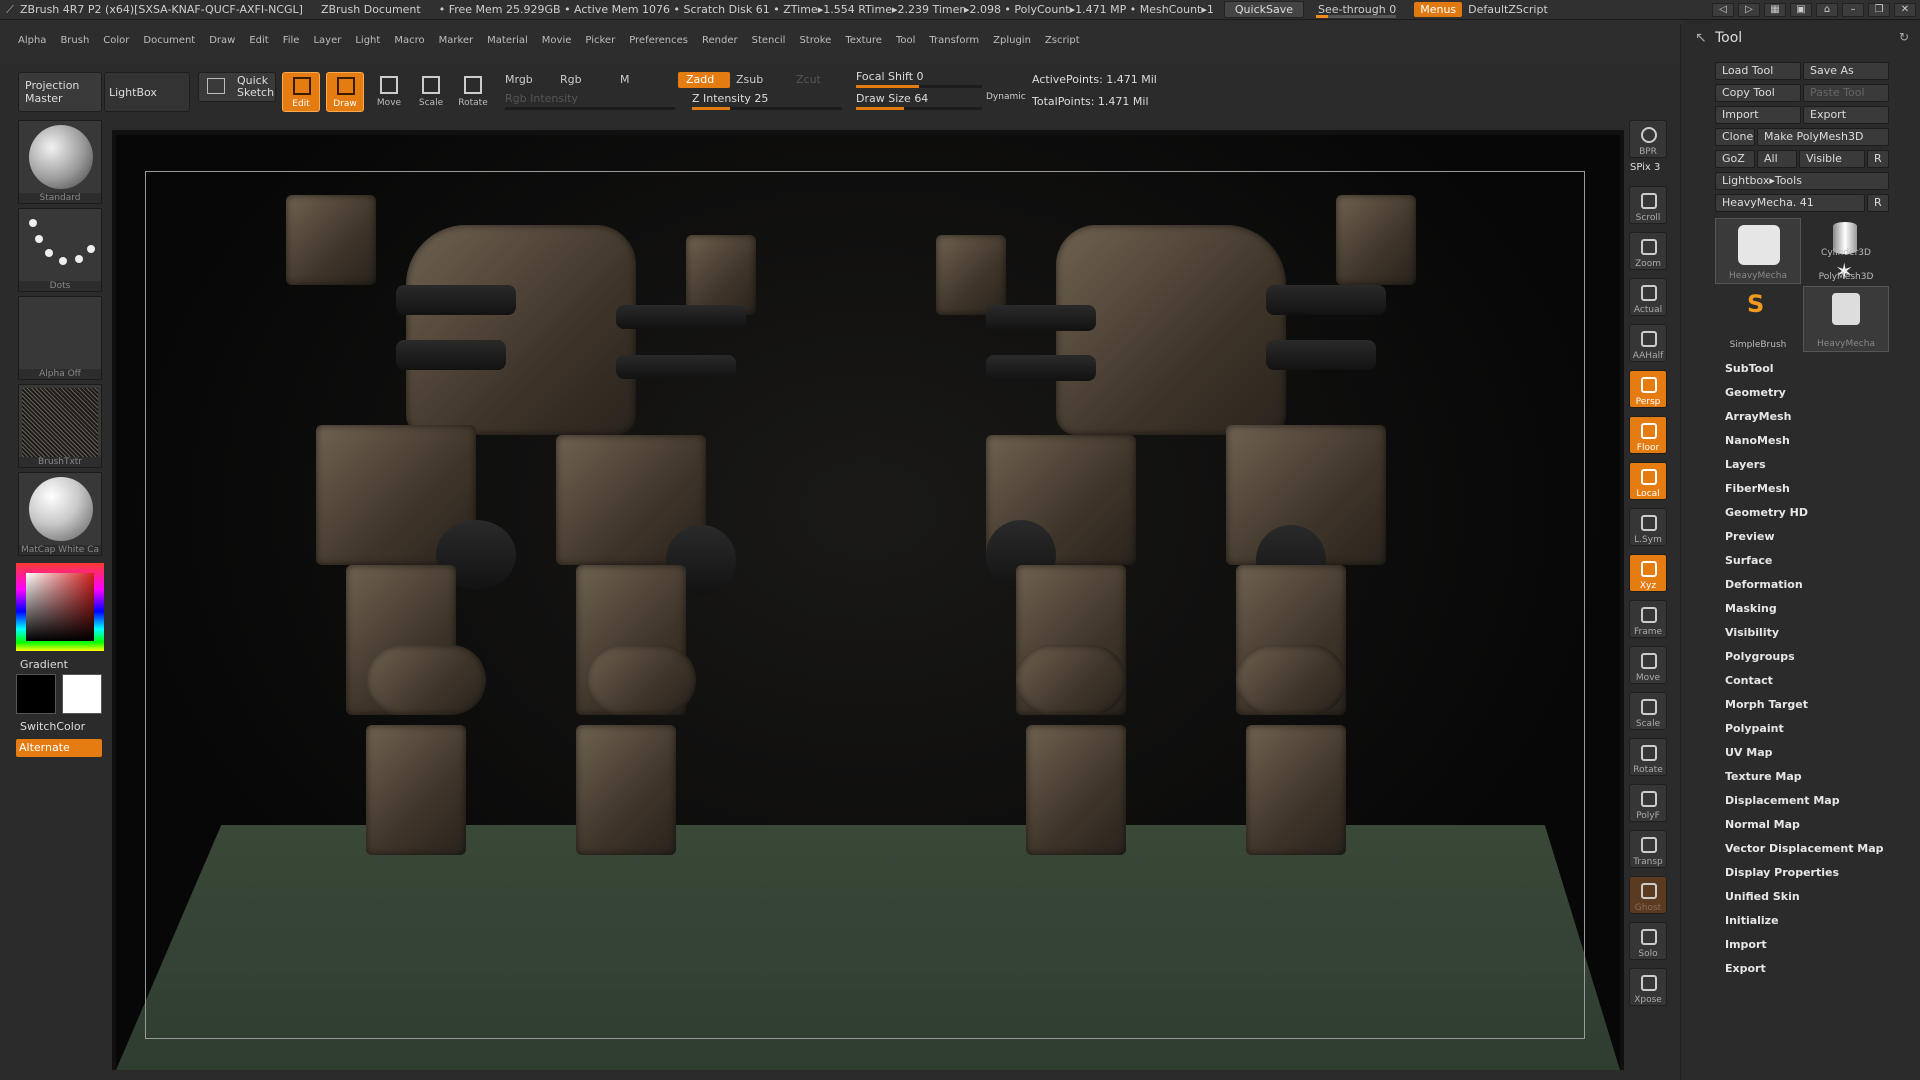 This screenshot has width=1920, height=1080. I want to click on lightbox-tools-button: Lightbox▸Tools, so click(1802, 181).